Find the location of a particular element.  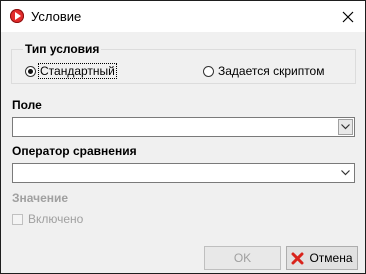

close-button is located at coordinates (348, 16).